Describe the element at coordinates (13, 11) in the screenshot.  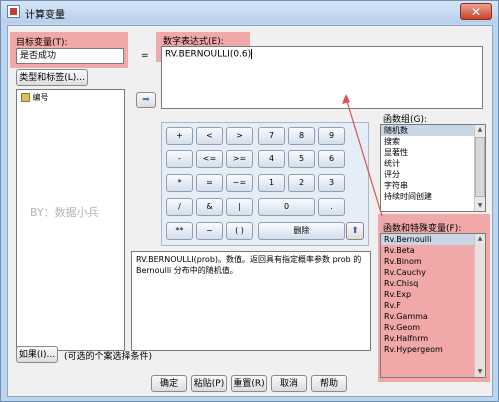
I see `app-icon` at that location.